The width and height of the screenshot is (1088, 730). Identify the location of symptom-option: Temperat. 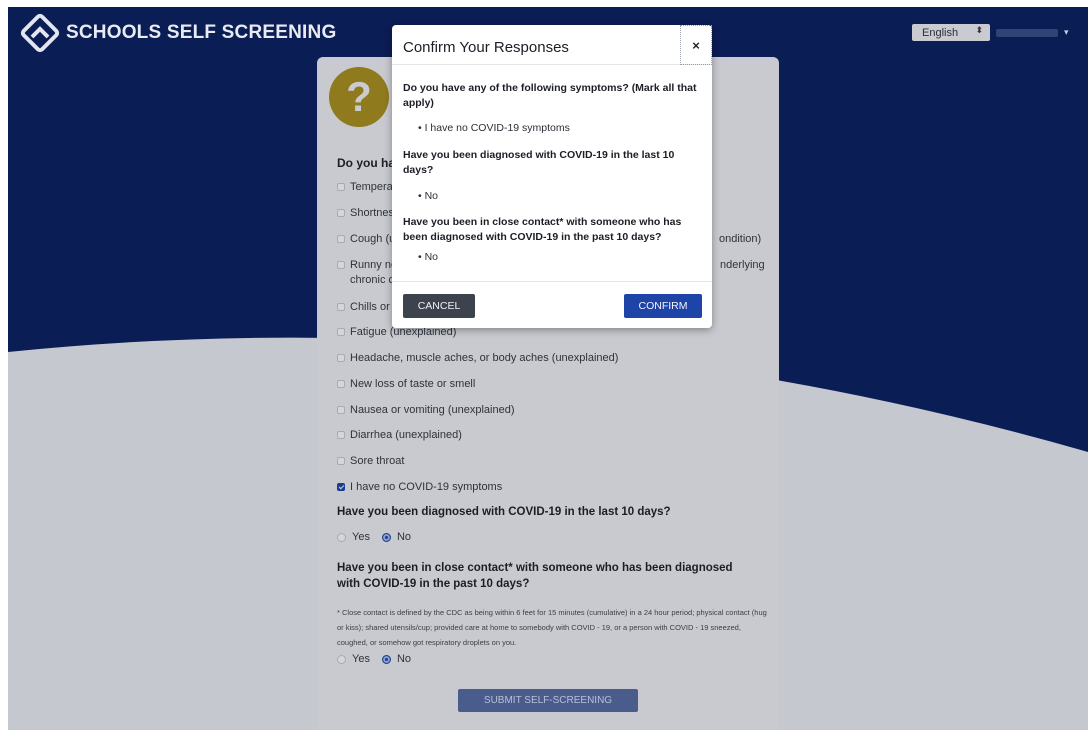
(366, 187).